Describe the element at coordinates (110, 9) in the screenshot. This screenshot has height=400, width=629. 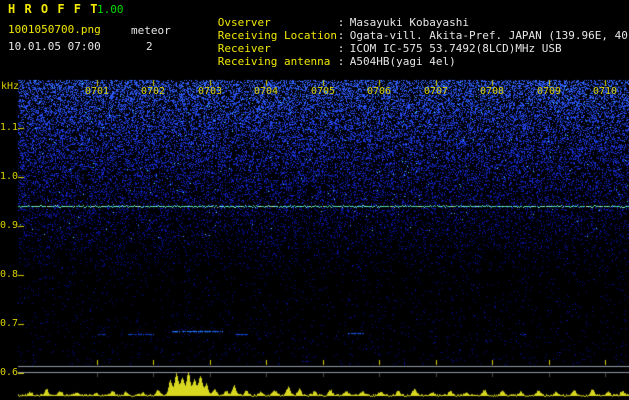
I see `app-version: 1.00` at that location.